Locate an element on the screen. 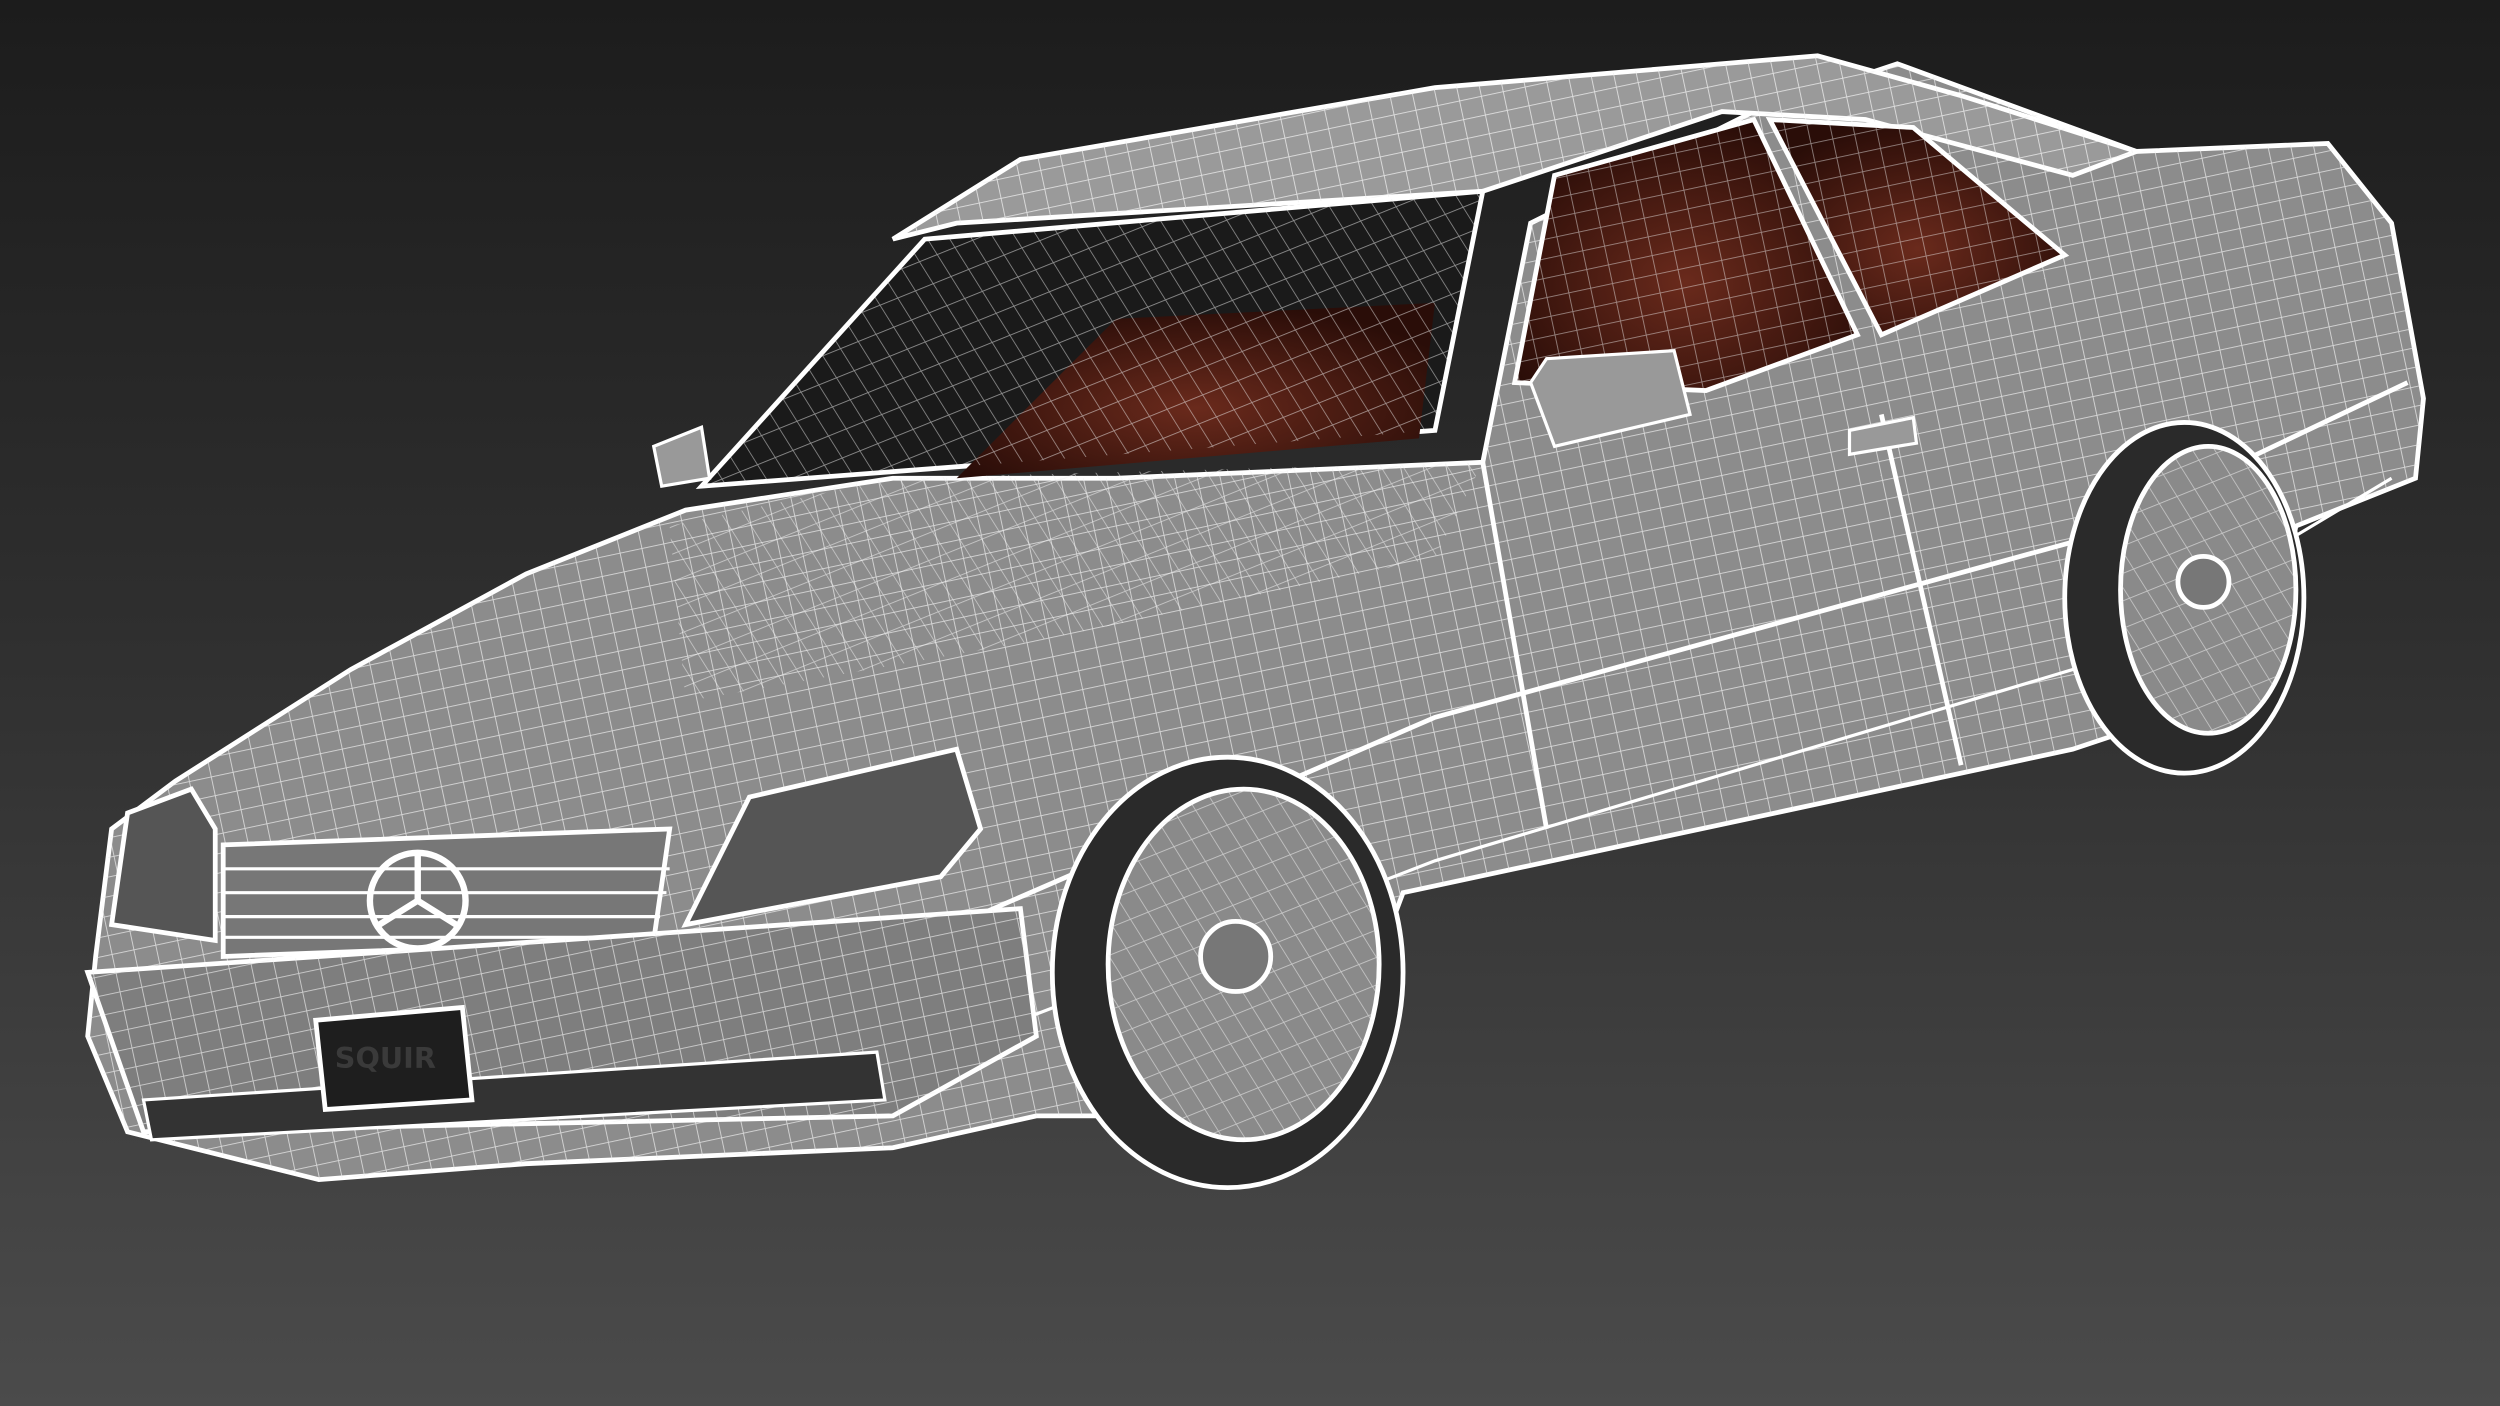 The width and height of the screenshot is (2500, 1406). license-plate: SQUIR is located at coordinates (394, 1058).